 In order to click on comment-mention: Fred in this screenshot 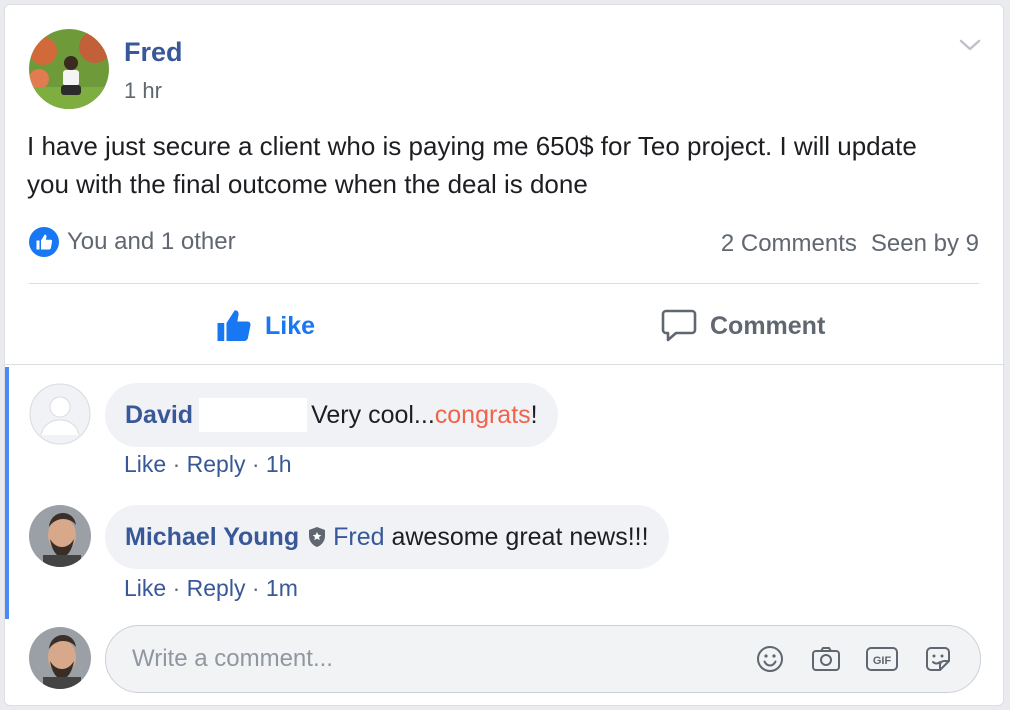, I will do `click(358, 537)`.